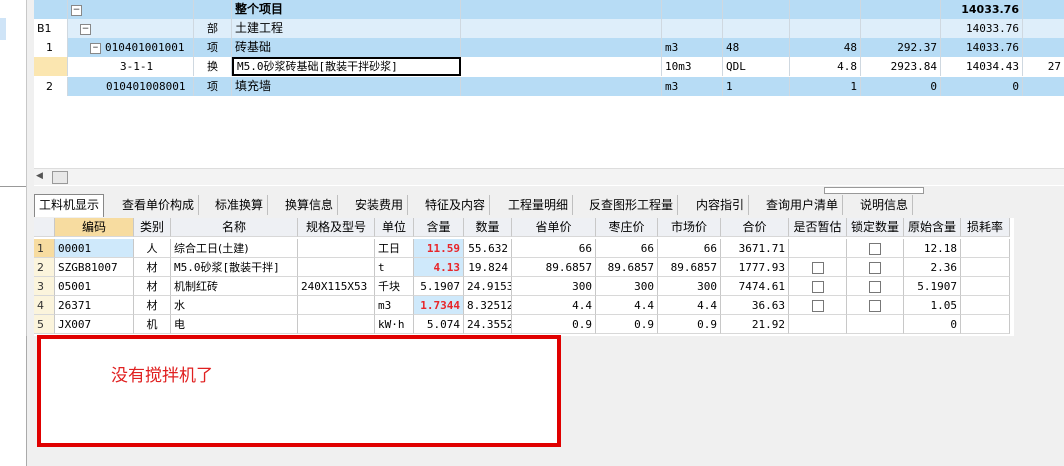 The height and width of the screenshot is (466, 1064). I want to click on name-cell: 填充墙, so click(346, 86).